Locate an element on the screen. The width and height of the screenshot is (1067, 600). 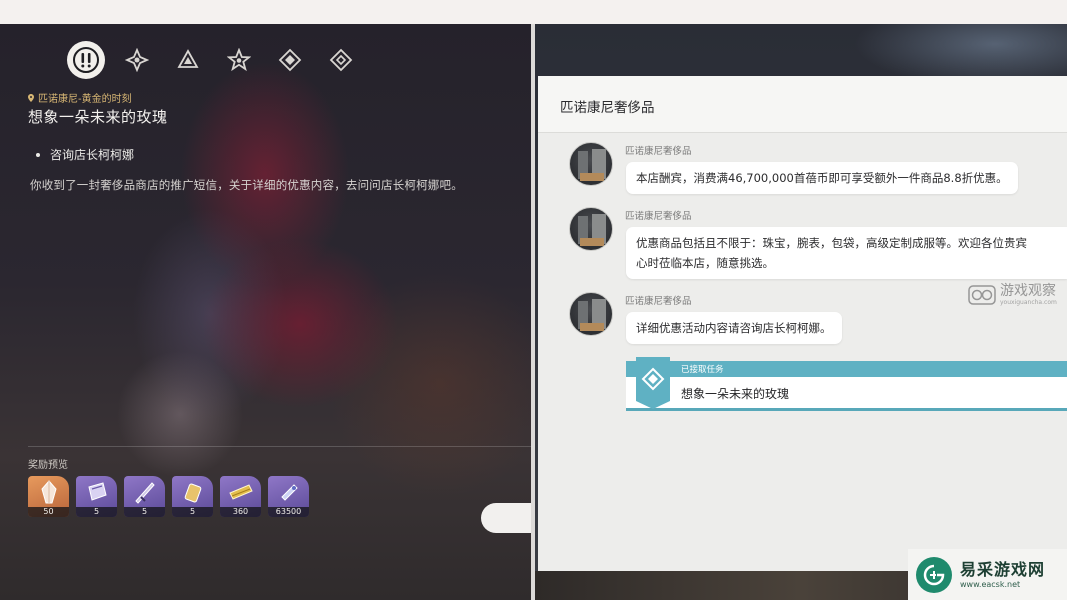
triangle-icon is located at coordinates (188, 58).